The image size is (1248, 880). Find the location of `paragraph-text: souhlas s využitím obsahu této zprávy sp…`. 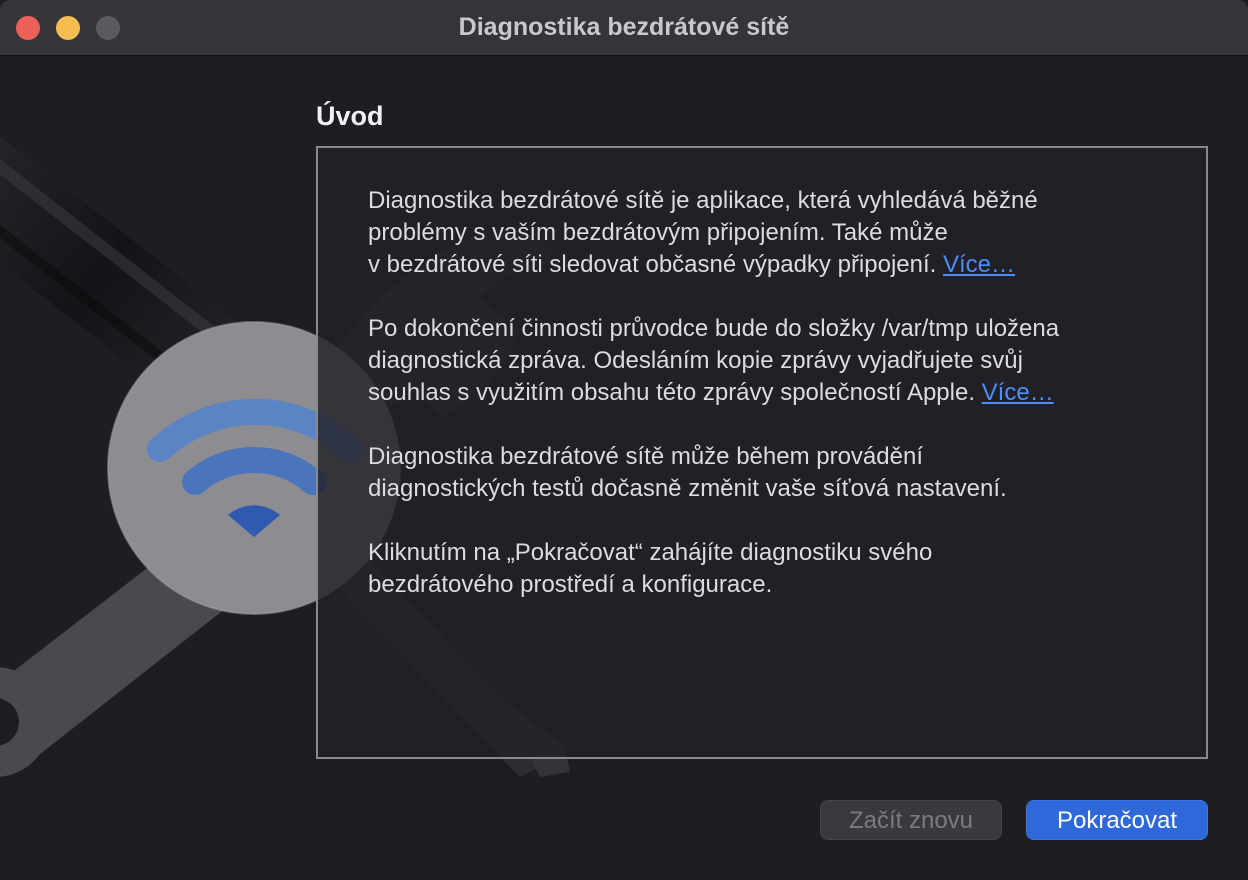

paragraph-text: souhlas s využitím obsahu této zprávy sp… is located at coordinates (671, 392).